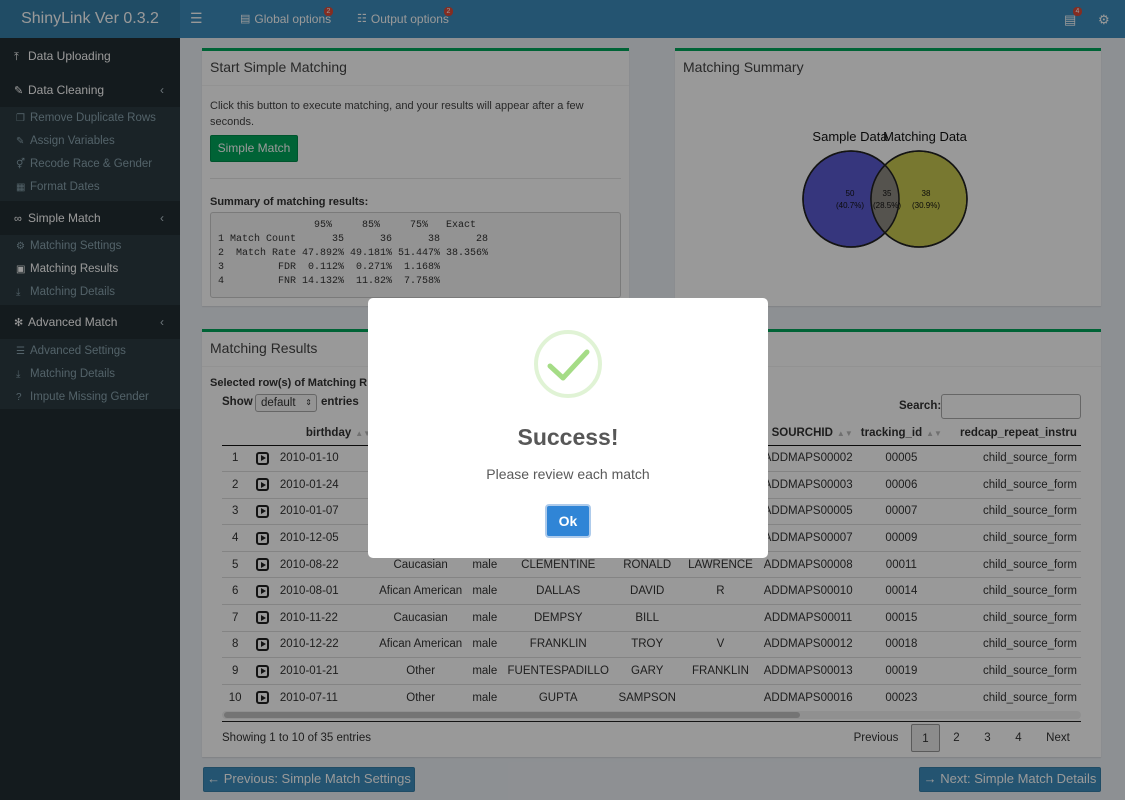 The height and width of the screenshot is (800, 1125). I want to click on dialog-message: Please review each match, so click(568, 474).